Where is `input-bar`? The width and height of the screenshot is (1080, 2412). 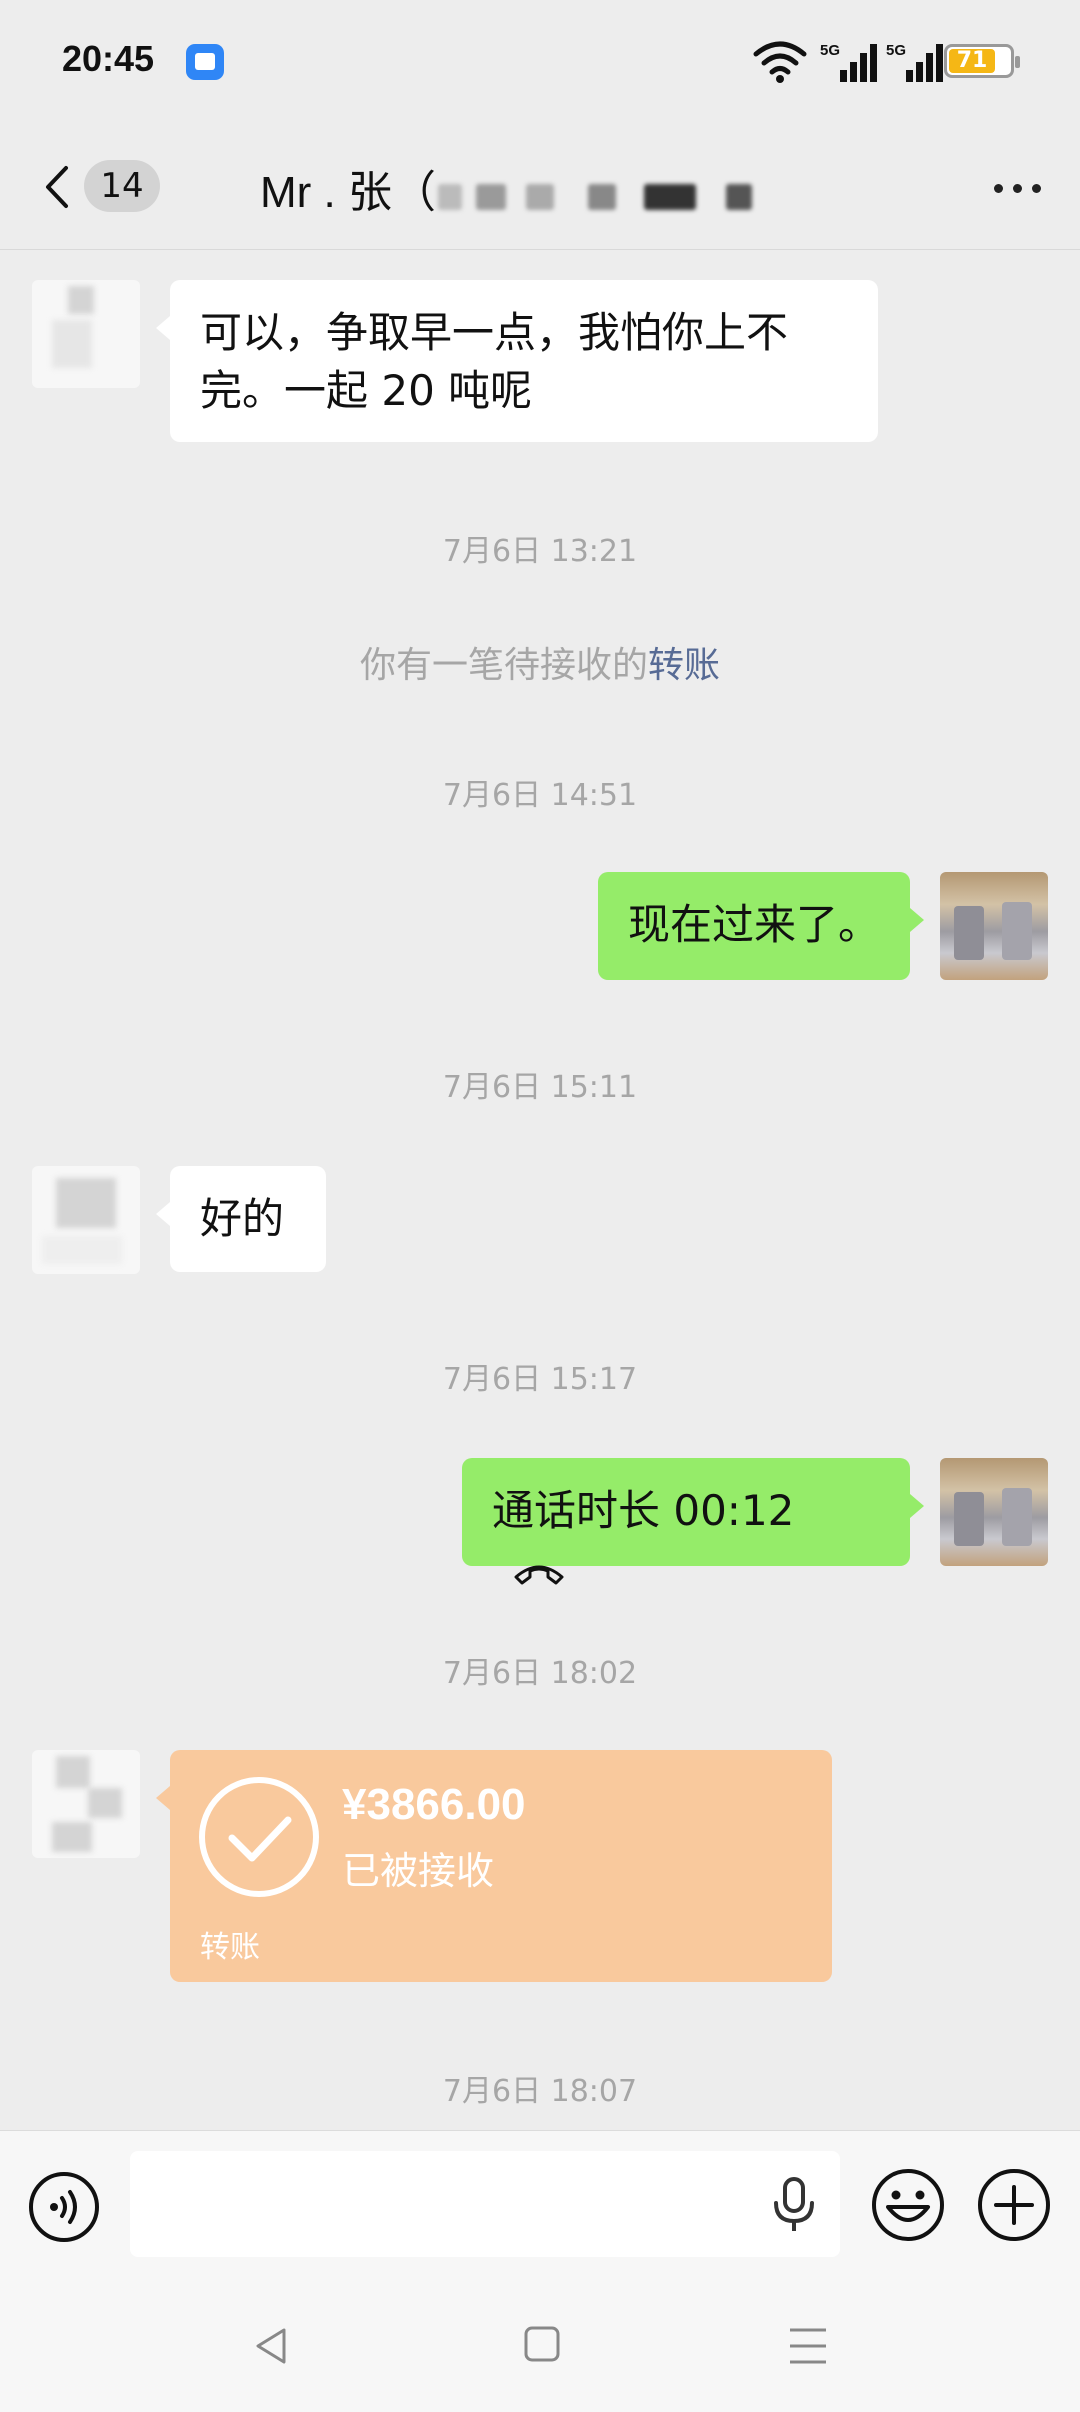 input-bar is located at coordinates (540, 2205).